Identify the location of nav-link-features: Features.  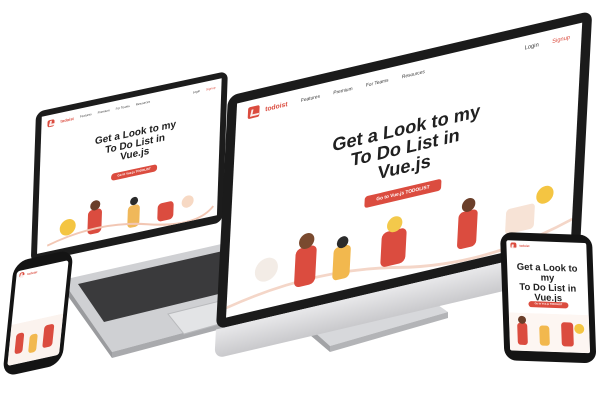
(310, 99).